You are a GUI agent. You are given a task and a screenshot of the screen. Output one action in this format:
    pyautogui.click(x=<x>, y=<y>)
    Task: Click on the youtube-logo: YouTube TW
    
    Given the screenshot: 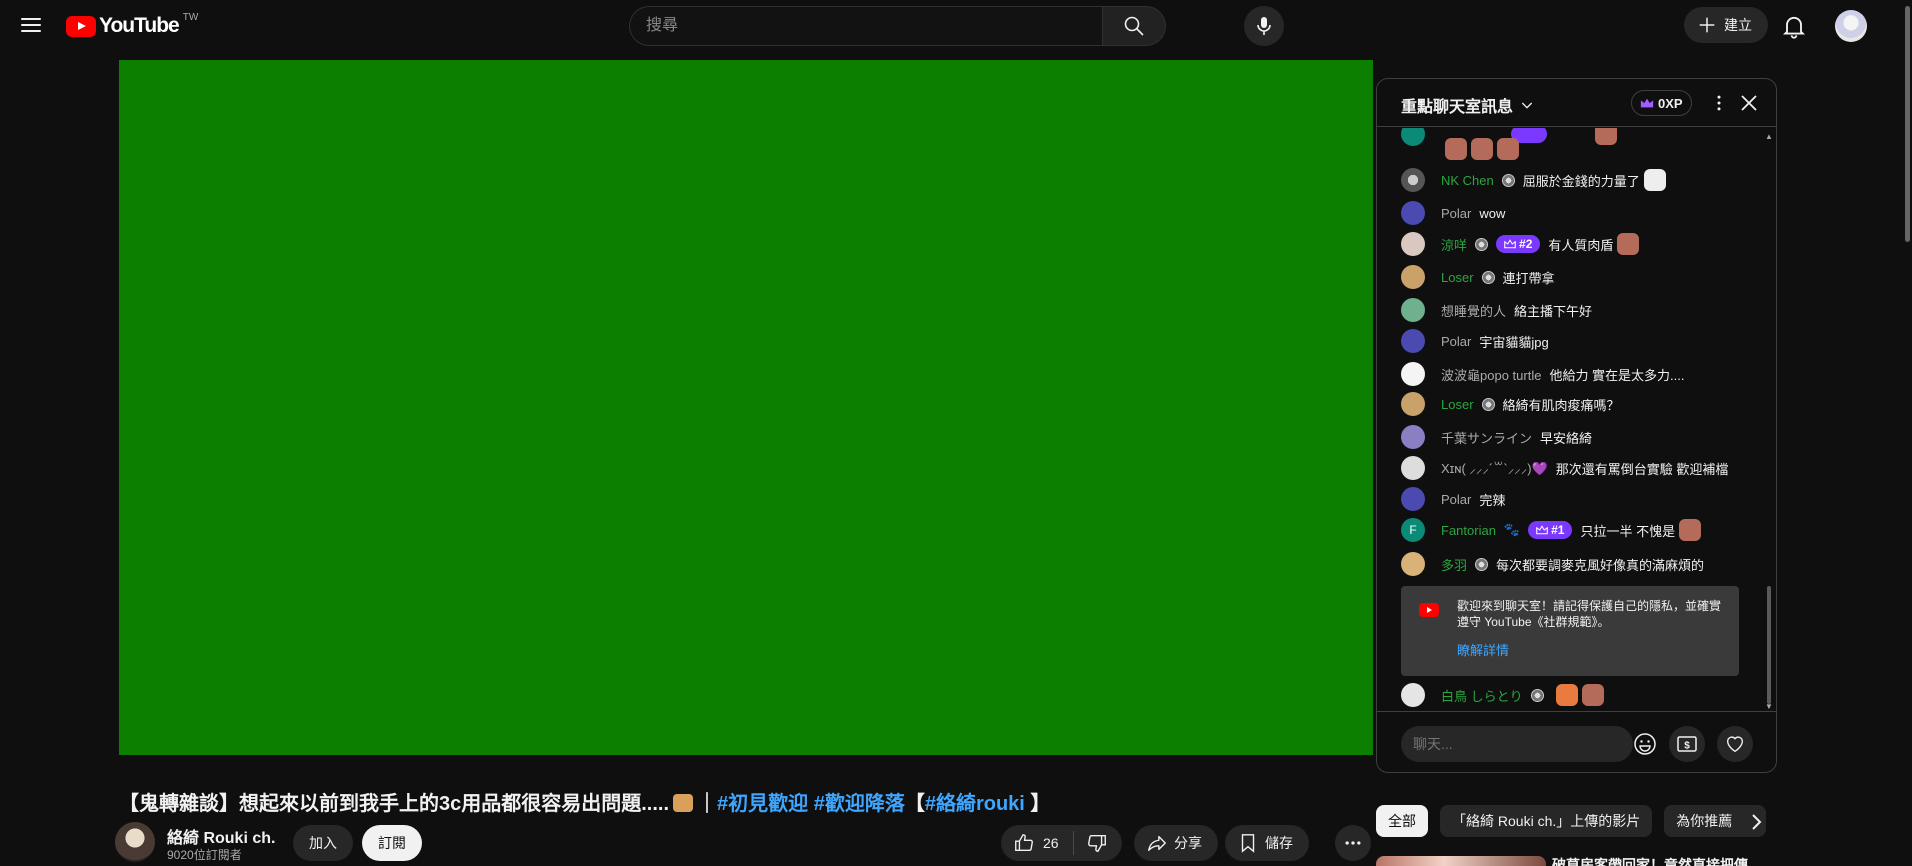 What is the action you would take?
    pyautogui.click(x=132, y=25)
    